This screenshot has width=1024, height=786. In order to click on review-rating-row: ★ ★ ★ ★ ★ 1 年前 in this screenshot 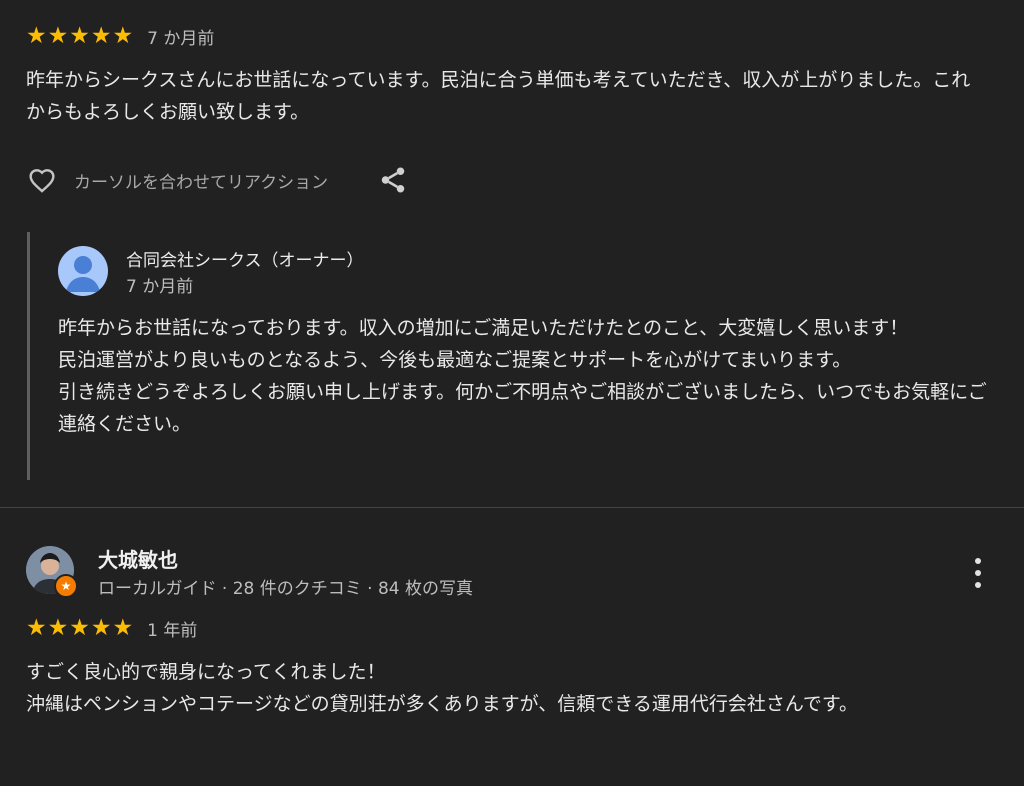, I will do `click(112, 629)`.